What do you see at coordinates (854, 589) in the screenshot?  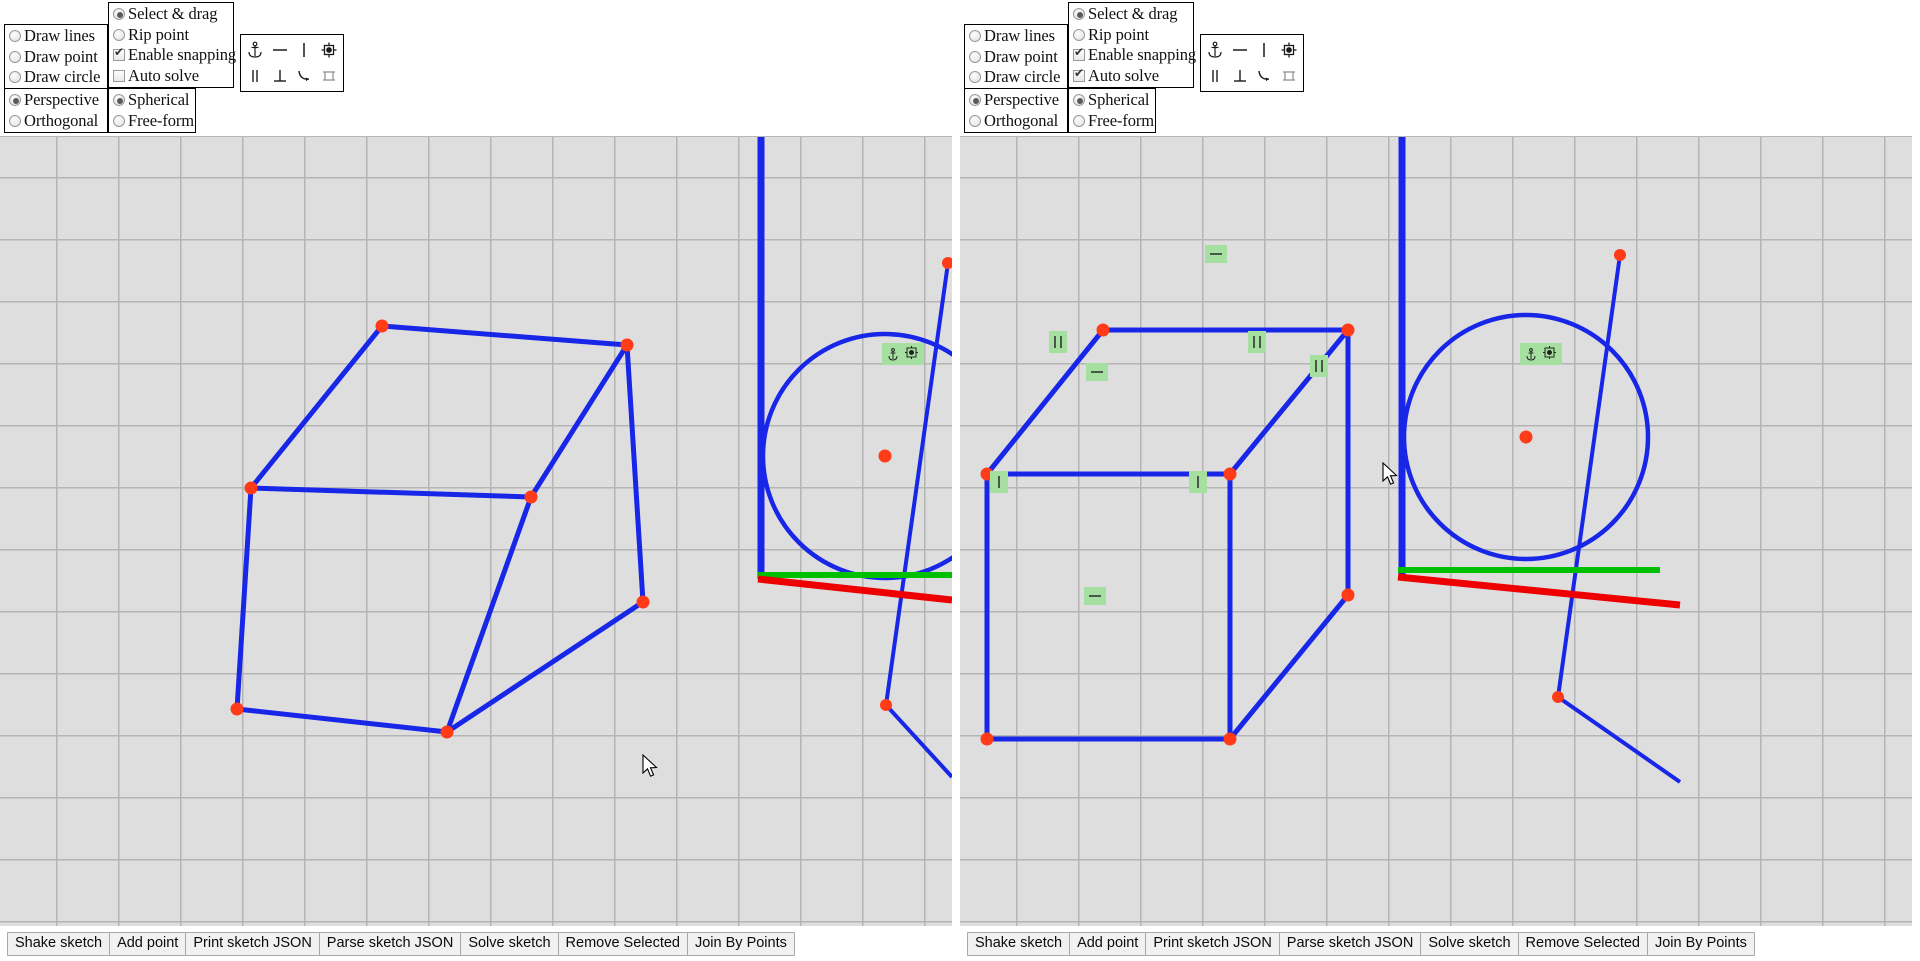 I see `horizon-red-line` at bounding box center [854, 589].